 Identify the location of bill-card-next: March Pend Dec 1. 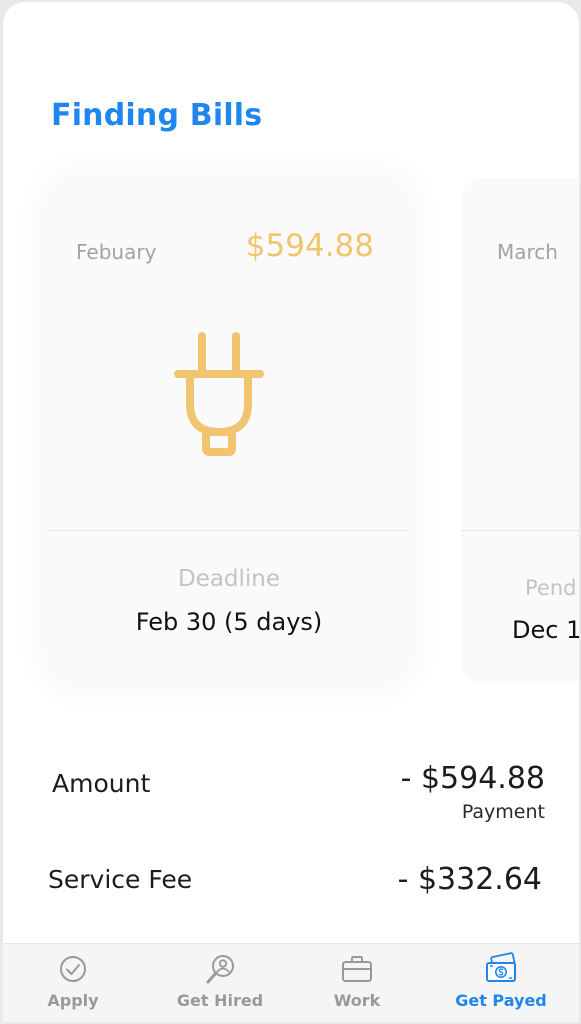
(520, 430).